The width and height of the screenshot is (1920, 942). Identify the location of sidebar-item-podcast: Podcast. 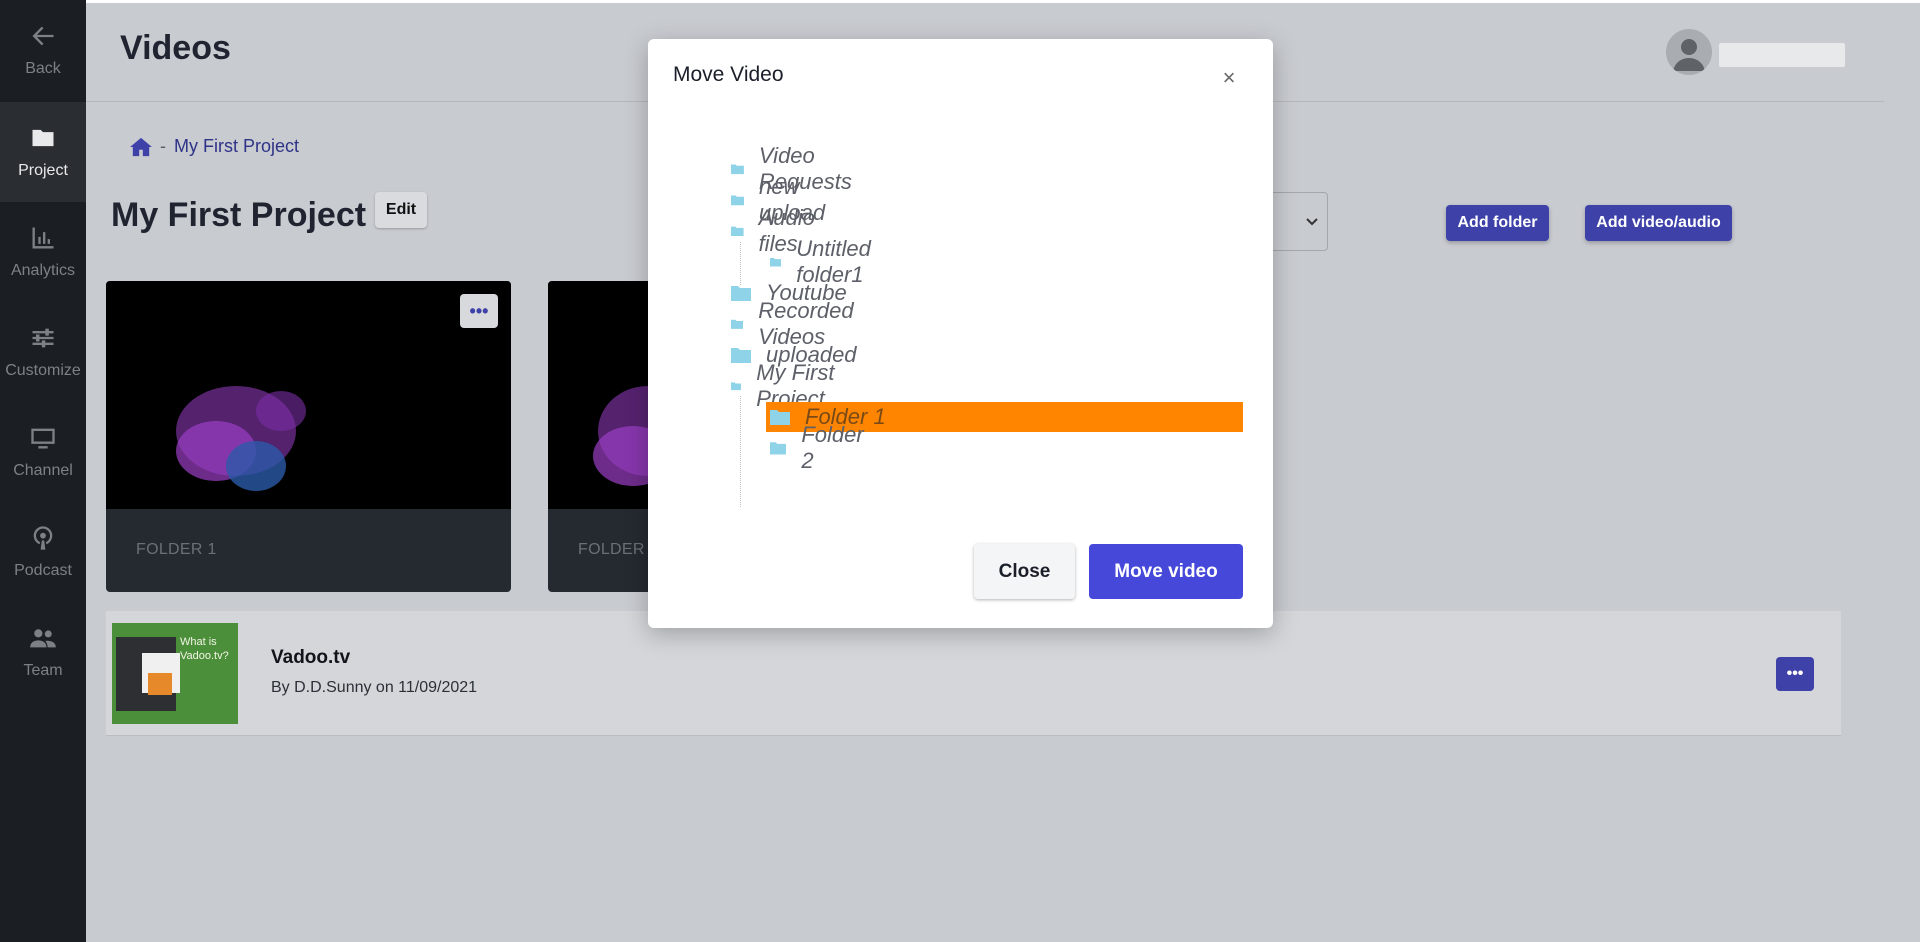
(43, 552).